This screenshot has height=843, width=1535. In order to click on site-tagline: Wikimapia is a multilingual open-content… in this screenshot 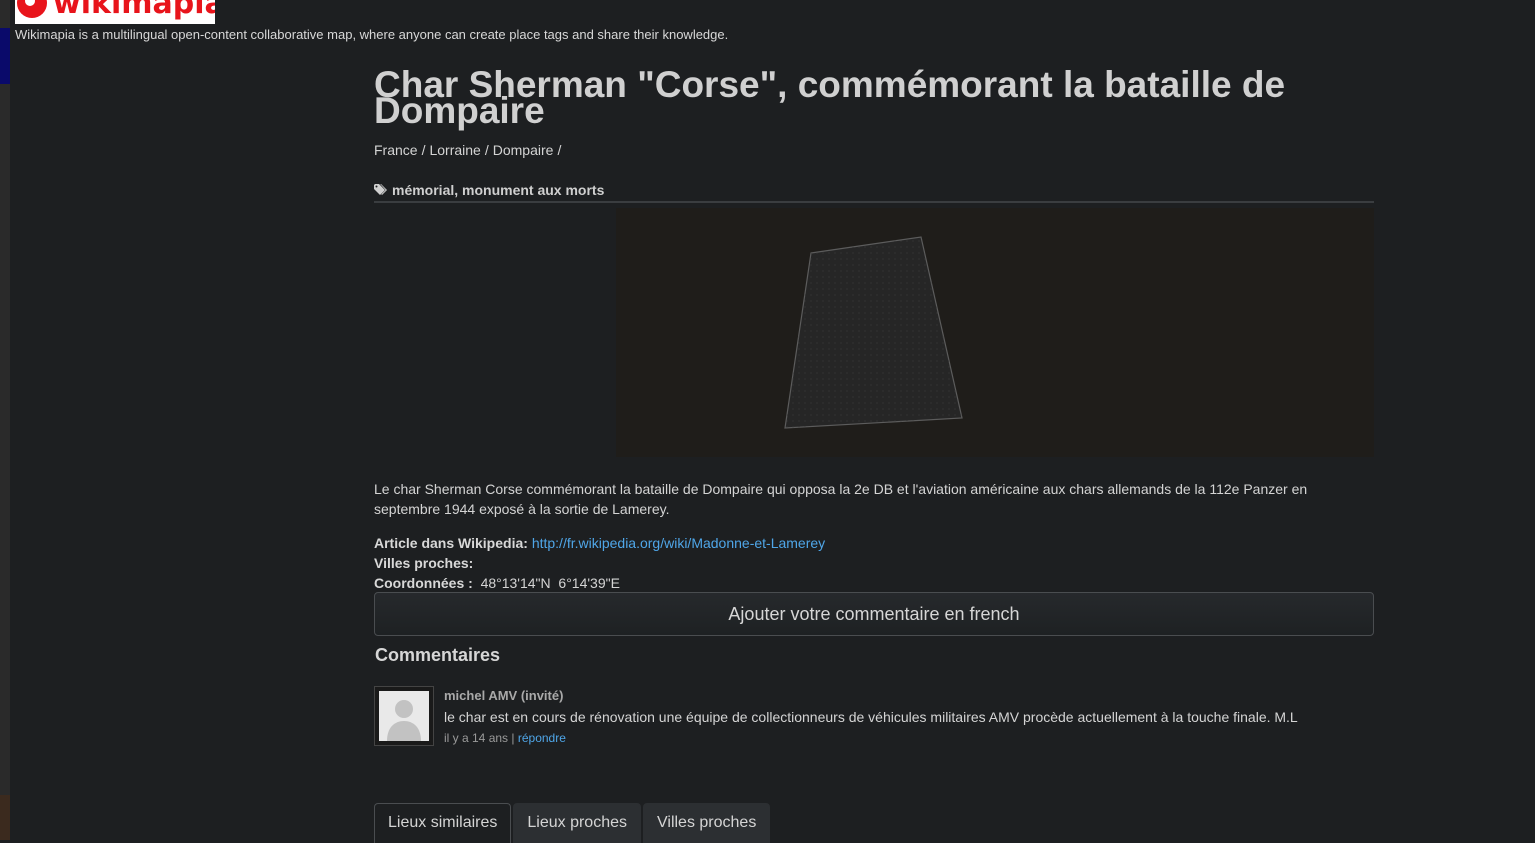, I will do `click(372, 34)`.